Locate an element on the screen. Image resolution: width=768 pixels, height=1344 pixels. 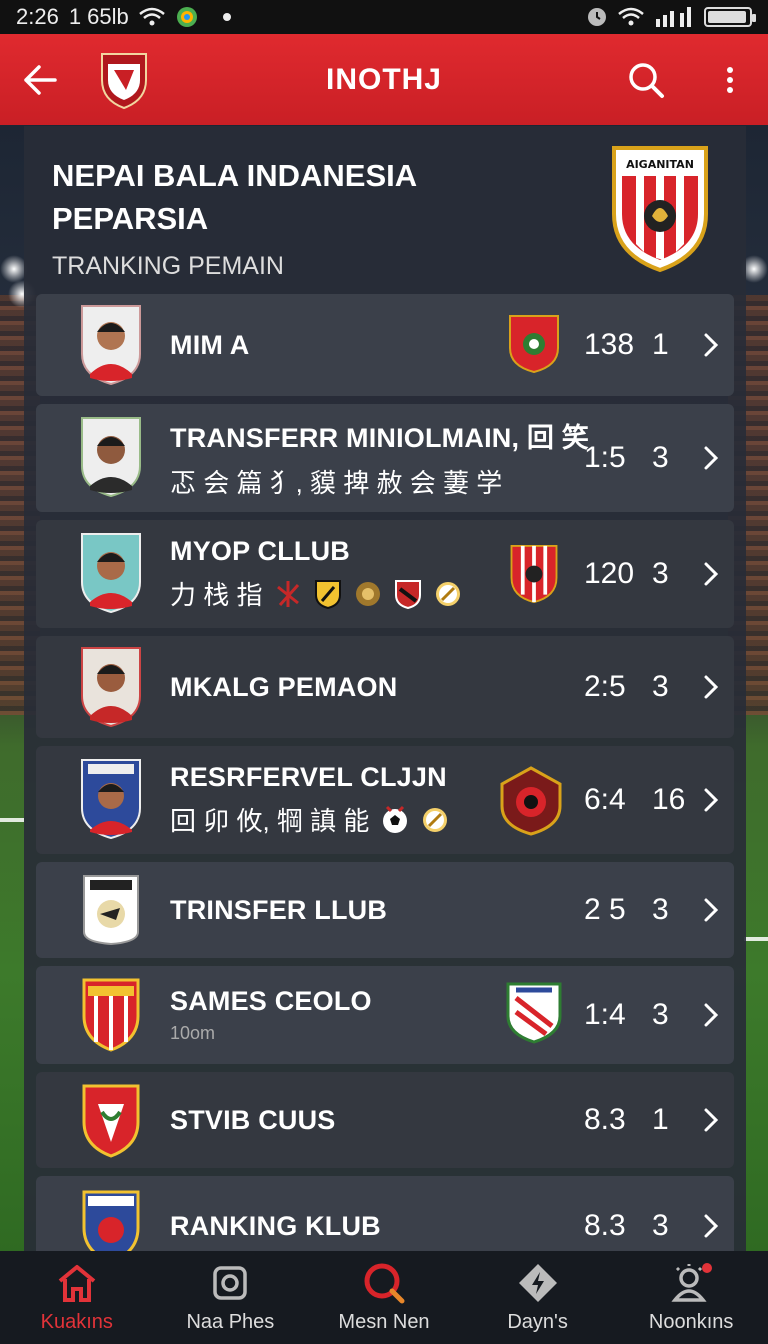
search-icon is located at coordinates (646, 80).